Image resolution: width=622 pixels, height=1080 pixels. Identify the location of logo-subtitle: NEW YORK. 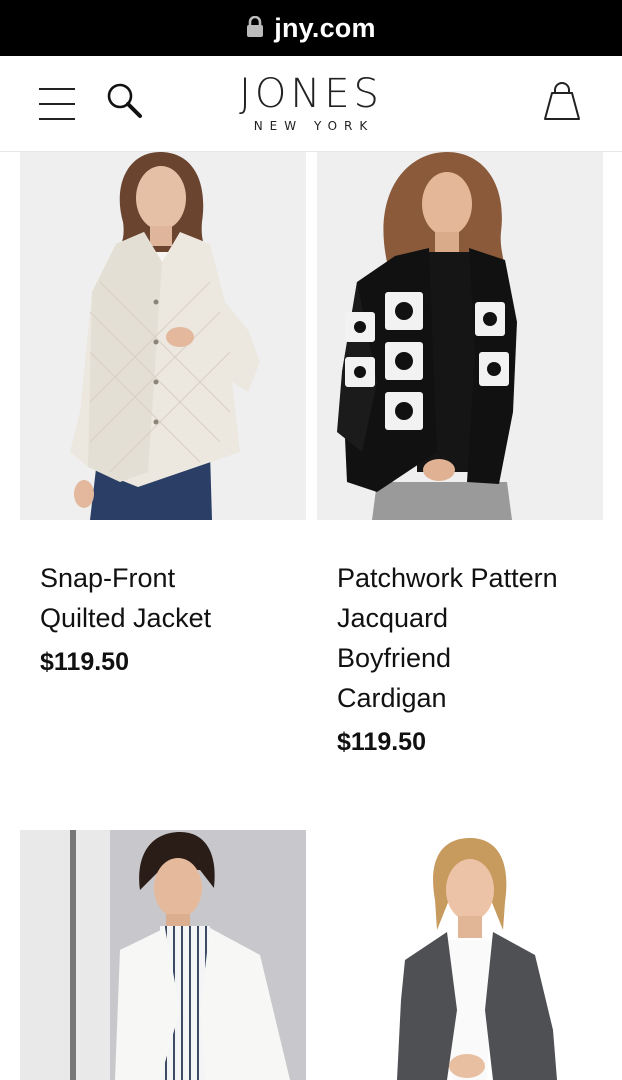
(314, 126).